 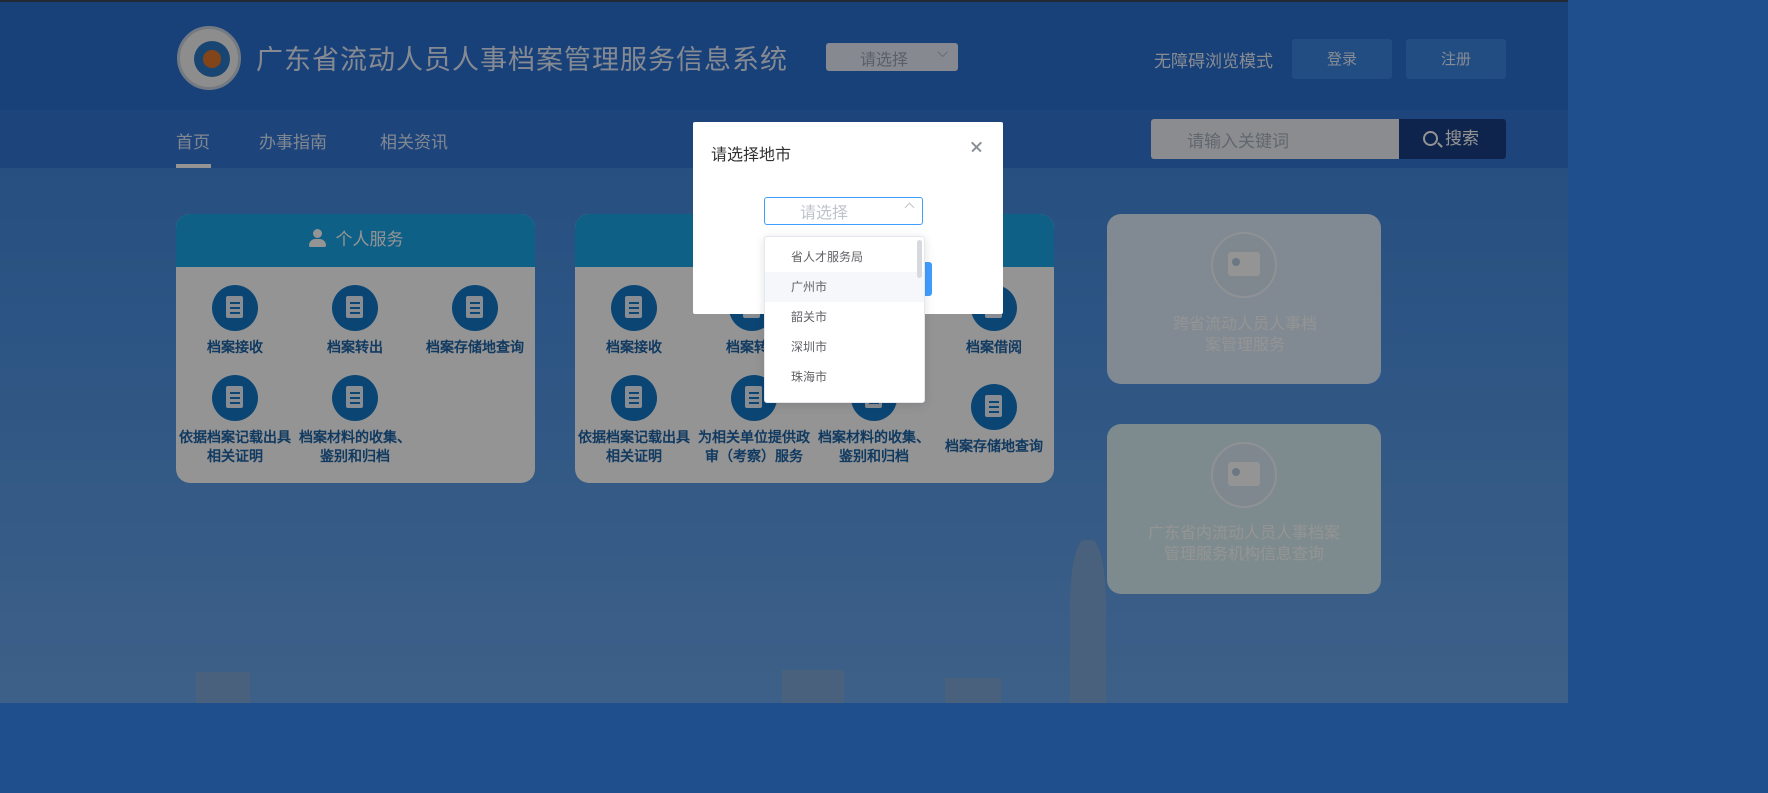 What do you see at coordinates (977, 147) in the screenshot?
I see `close-icon` at bounding box center [977, 147].